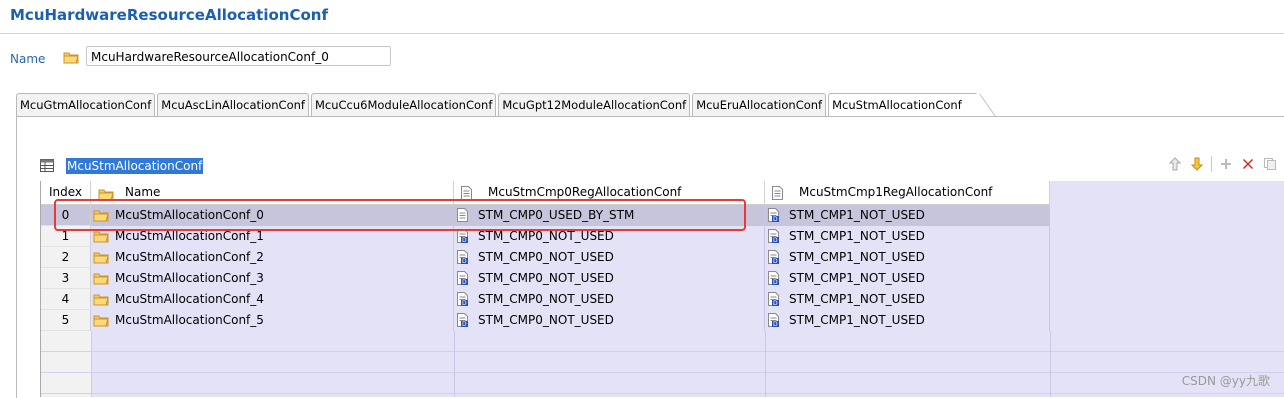  Describe the element at coordinates (189, 278) in the screenshot. I see `row-name-label: McuStmAllocationConf_3` at that location.